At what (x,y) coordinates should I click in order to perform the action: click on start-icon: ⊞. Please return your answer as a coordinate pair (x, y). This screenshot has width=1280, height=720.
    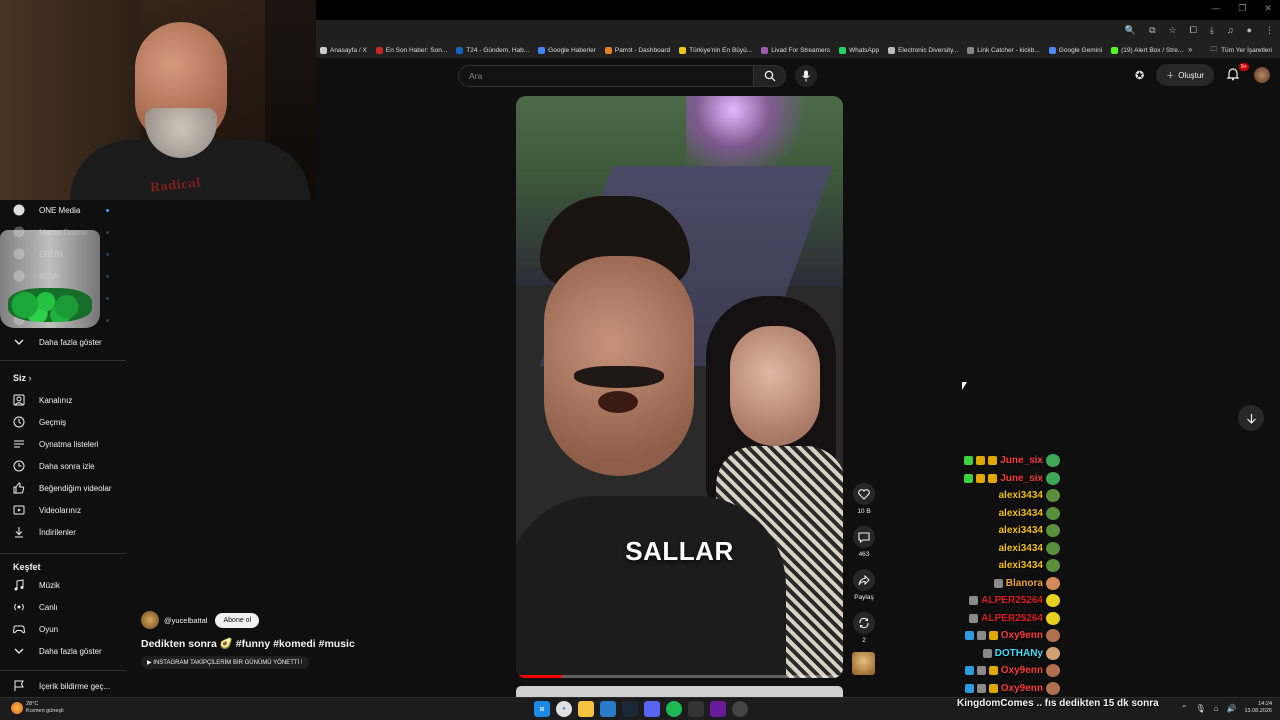
    Looking at the image, I should click on (542, 709).